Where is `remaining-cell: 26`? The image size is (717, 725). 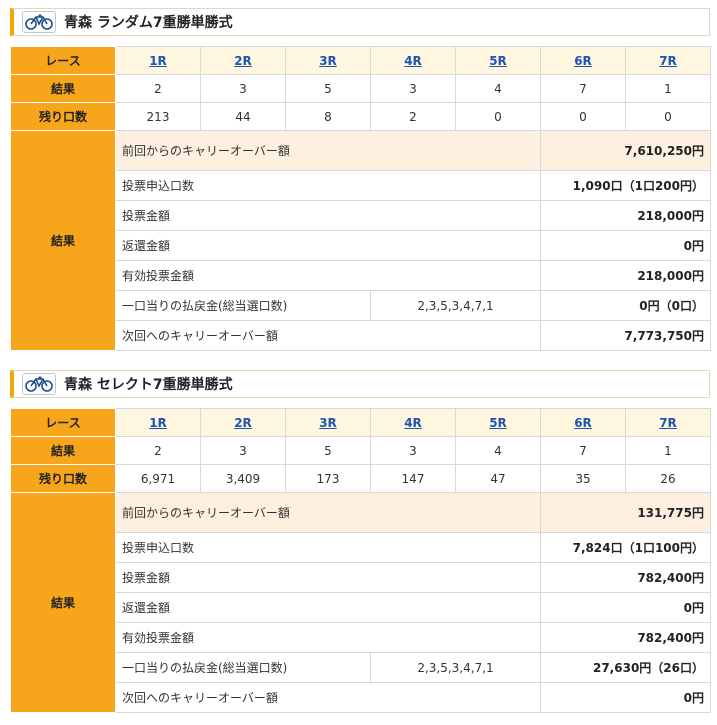 remaining-cell: 26 is located at coordinates (668, 478).